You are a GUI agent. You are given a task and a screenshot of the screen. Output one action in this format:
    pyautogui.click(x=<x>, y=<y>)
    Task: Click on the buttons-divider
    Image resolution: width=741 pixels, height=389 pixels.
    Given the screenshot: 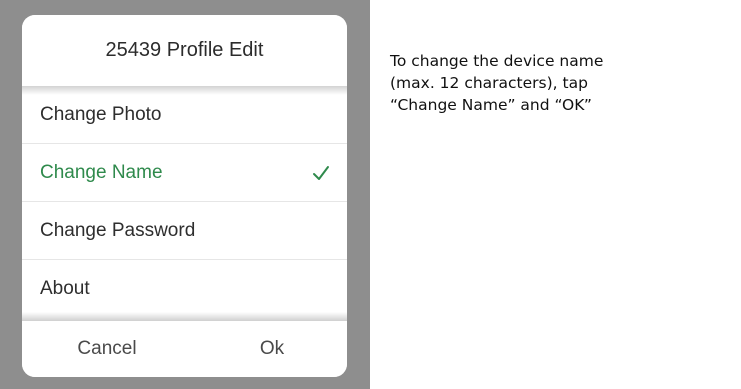 What is the action you would take?
    pyautogui.click(x=184, y=316)
    